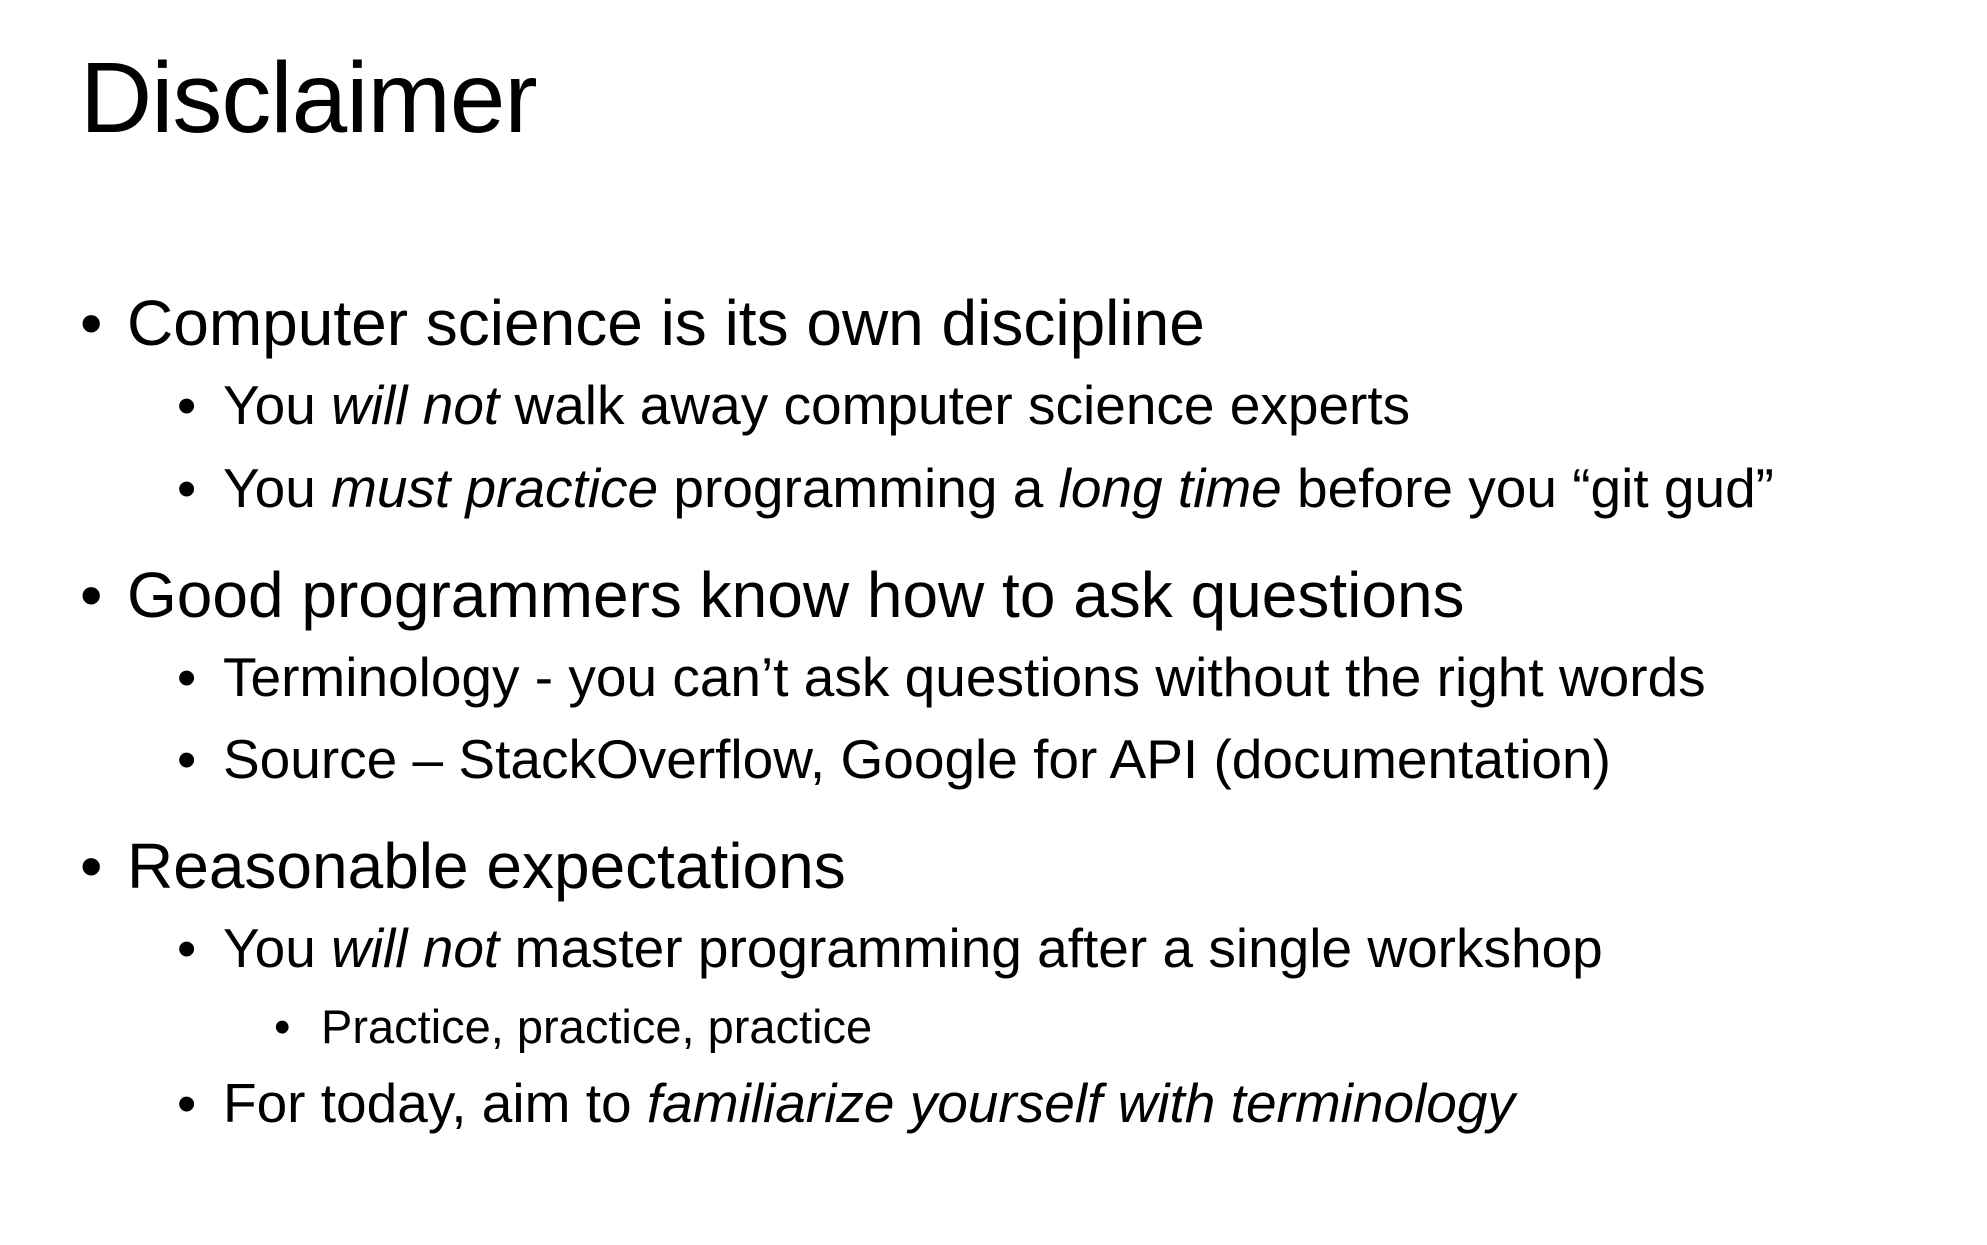 This screenshot has width=1987, height=1245. Describe the element at coordinates (858, 488) in the screenshot. I see `text-segment: programming a` at that location.